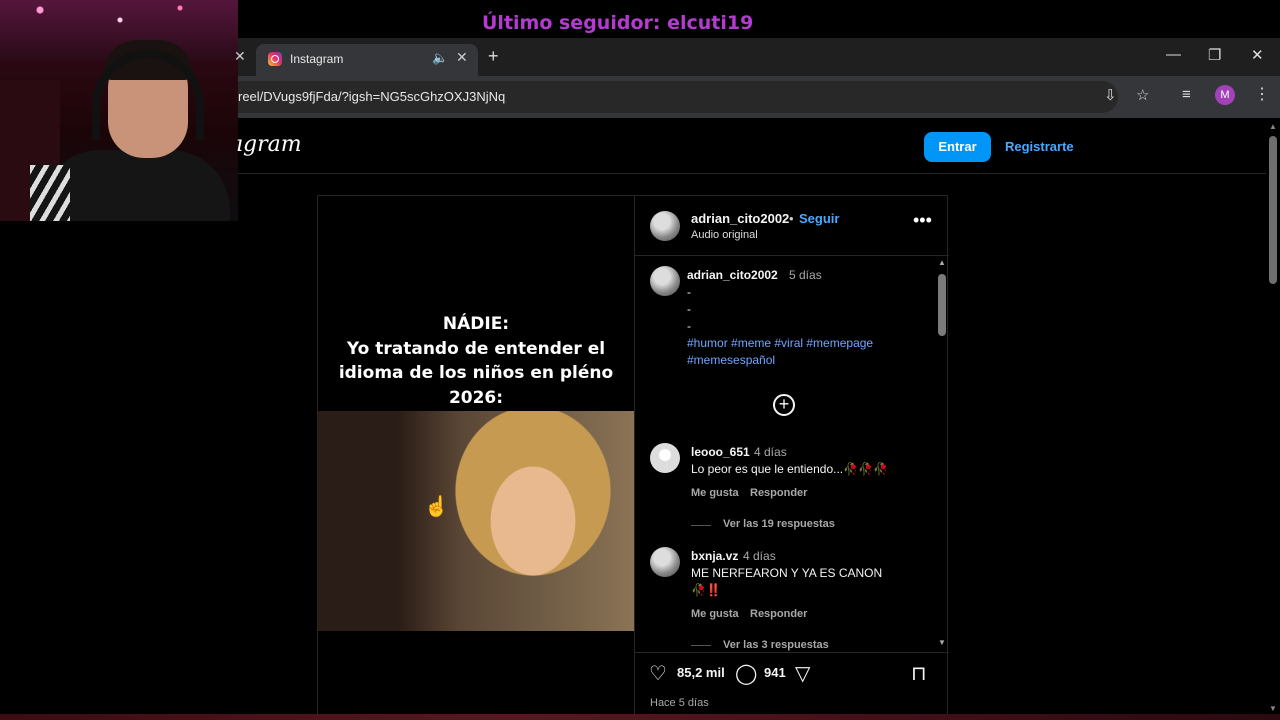 Image resolution: width=1280 pixels, height=720 pixels. I want to click on tab-title: Instagram, so click(317, 59).